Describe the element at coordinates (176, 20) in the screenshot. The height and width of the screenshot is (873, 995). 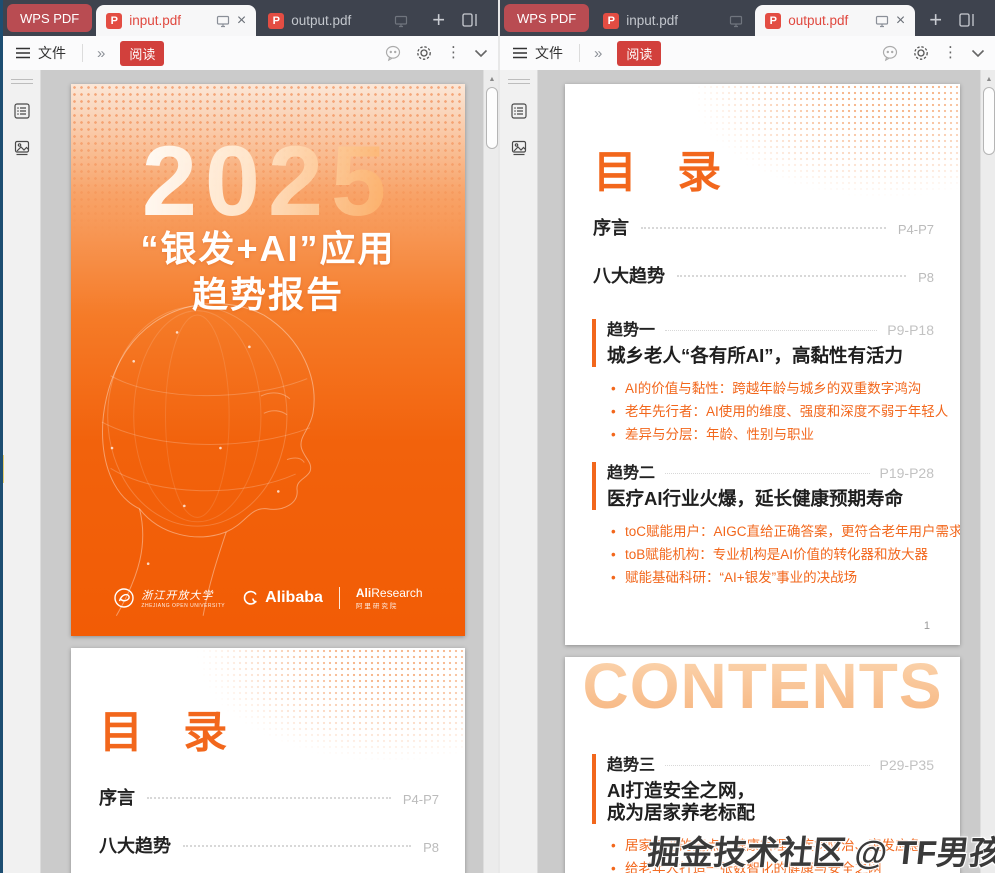
I see `tab-input-pdf: P input.pdf ×` at that location.